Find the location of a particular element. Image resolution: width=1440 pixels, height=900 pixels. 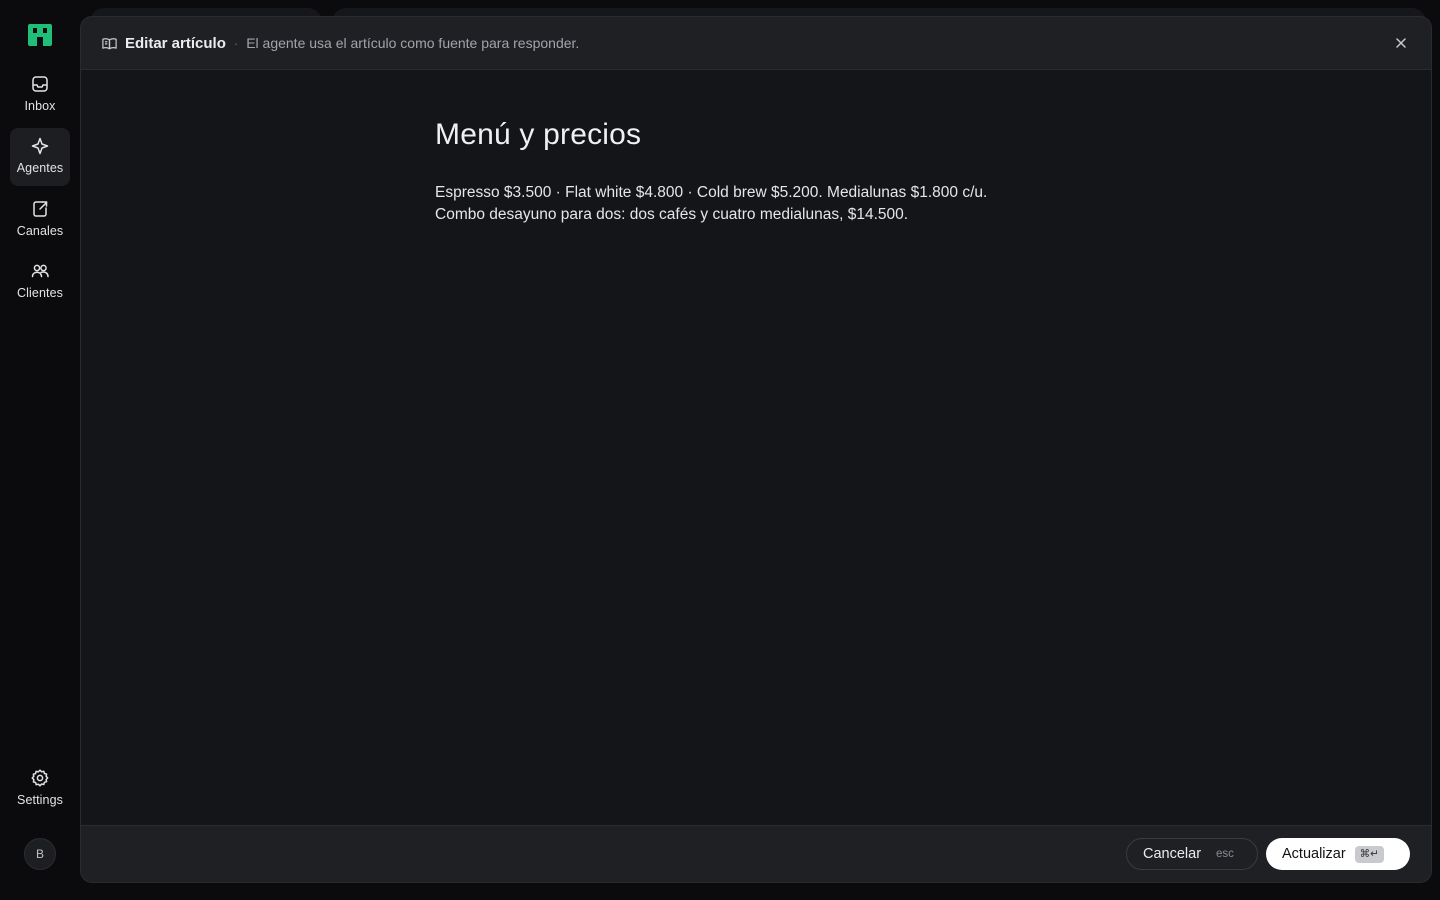

modal-title: Editar artículo is located at coordinates (175, 43).